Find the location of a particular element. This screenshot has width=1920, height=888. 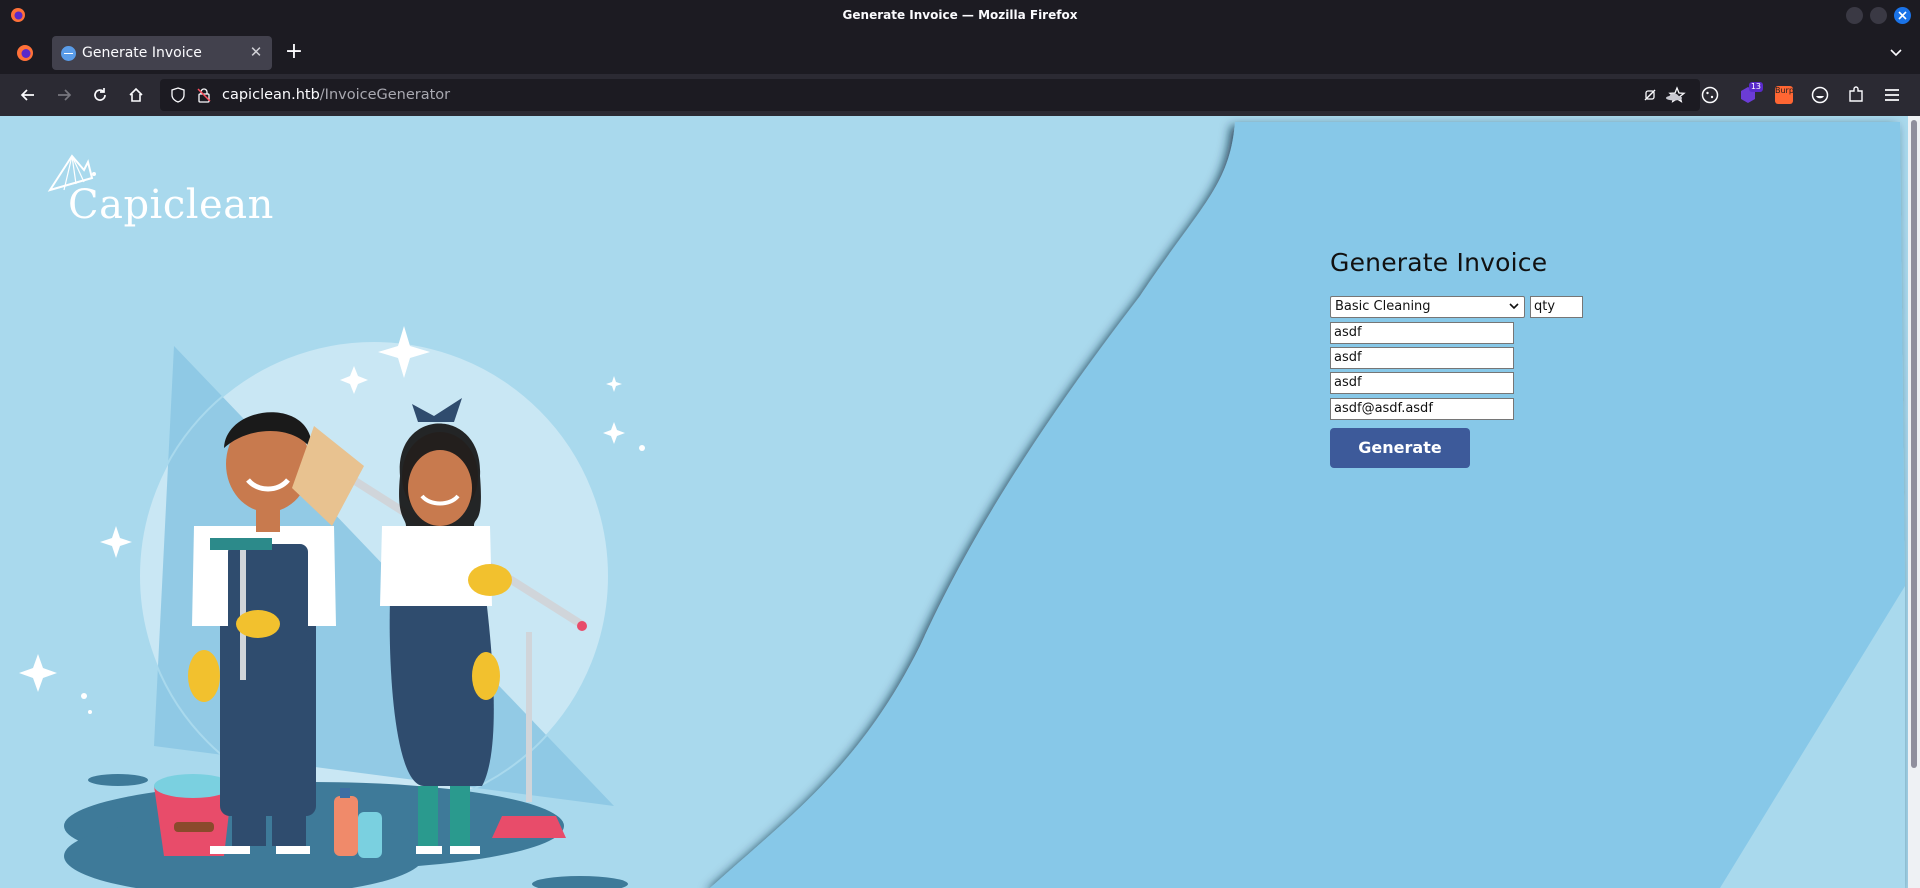

window-titlebar: Generate Invoice — Mozilla Firefox is located at coordinates (960, 15).